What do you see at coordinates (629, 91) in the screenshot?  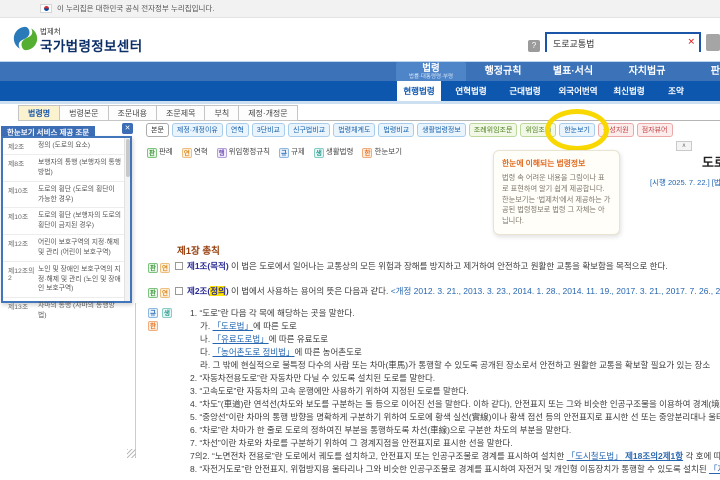 I see `sub-nav-item: 최신법령` at bounding box center [629, 91].